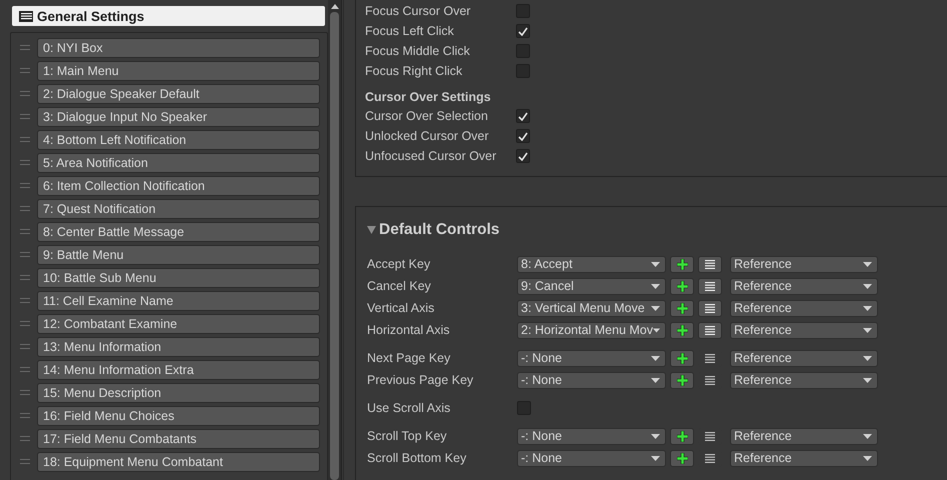  I want to click on list-item-button: 7: Quest Notification, so click(178, 208).